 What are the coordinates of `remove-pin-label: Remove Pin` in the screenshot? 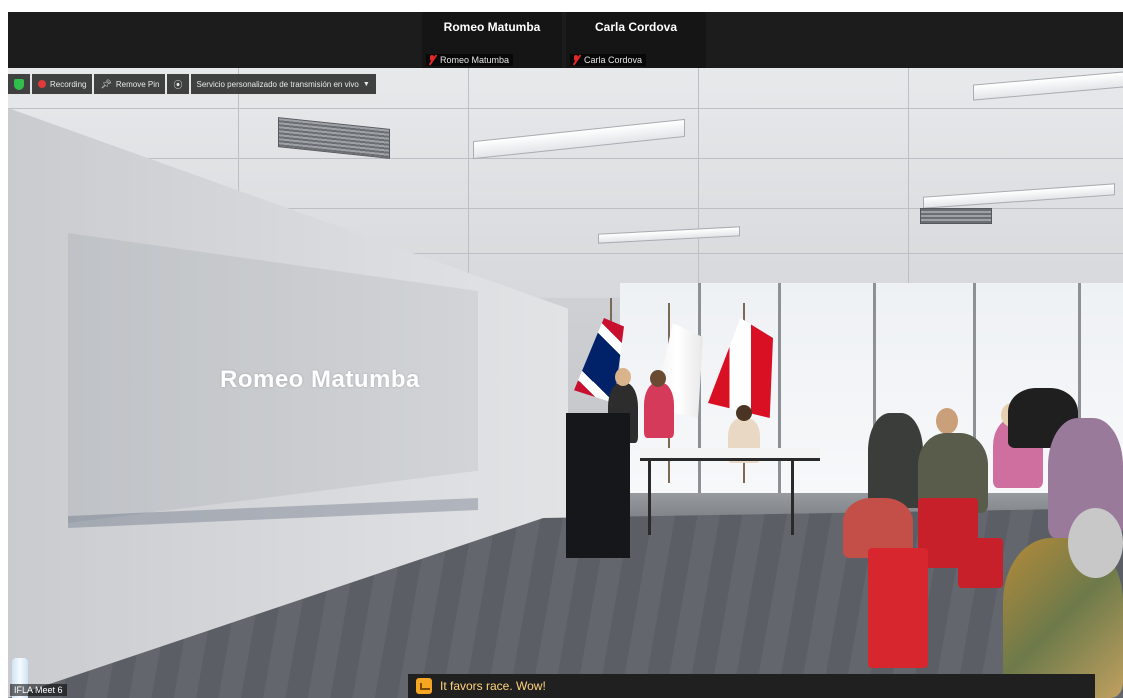 It's located at (137, 84).